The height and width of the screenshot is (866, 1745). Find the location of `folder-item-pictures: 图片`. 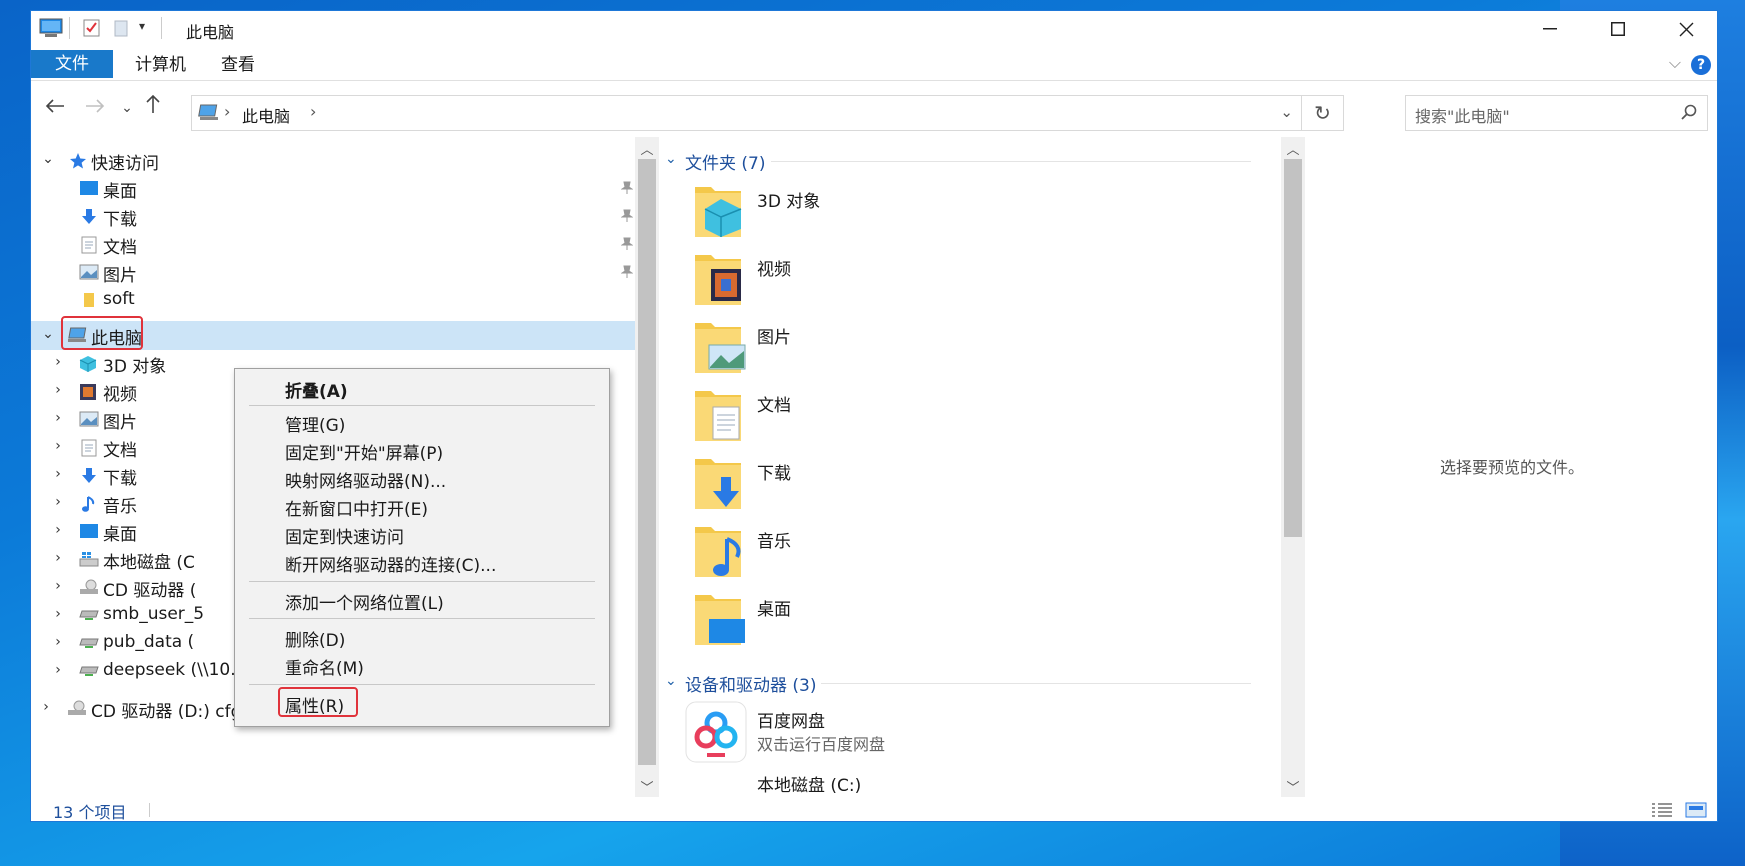

folder-item-pictures: 图片 is located at coordinates (941, 352).